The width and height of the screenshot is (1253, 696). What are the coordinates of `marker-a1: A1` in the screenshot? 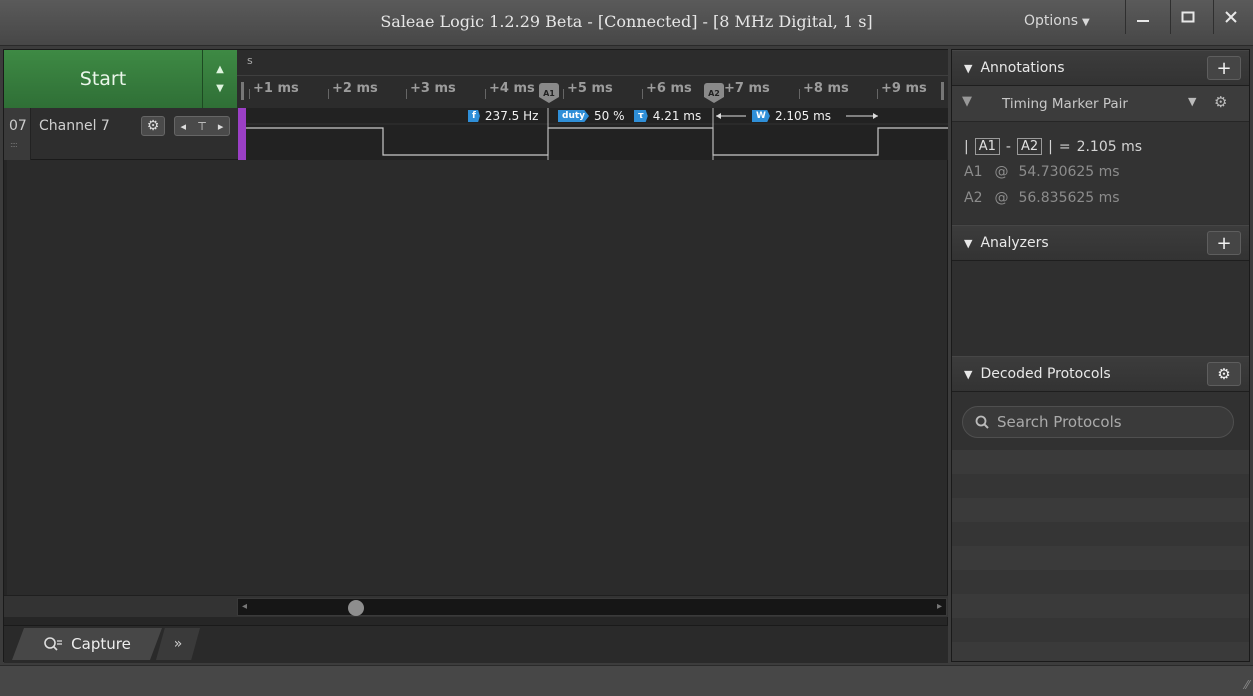 It's located at (549, 93).